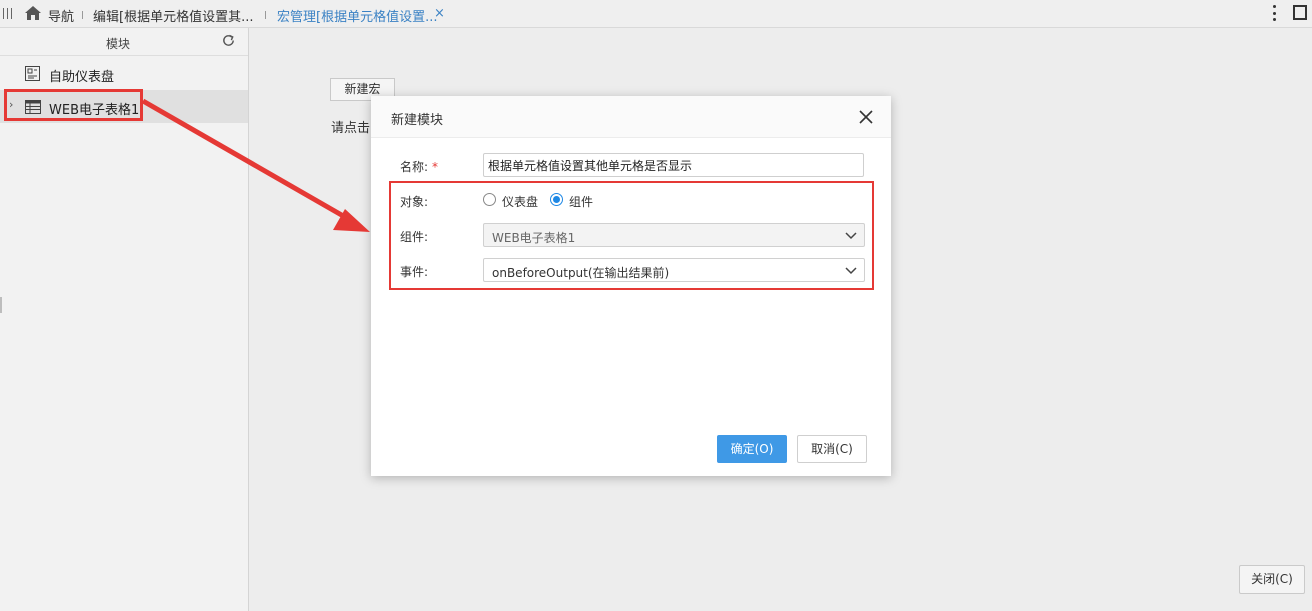 Image resolution: width=1312 pixels, height=611 pixels. Describe the element at coordinates (118, 44) in the screenshot. I see `sidebar-title: 模块` at that location.